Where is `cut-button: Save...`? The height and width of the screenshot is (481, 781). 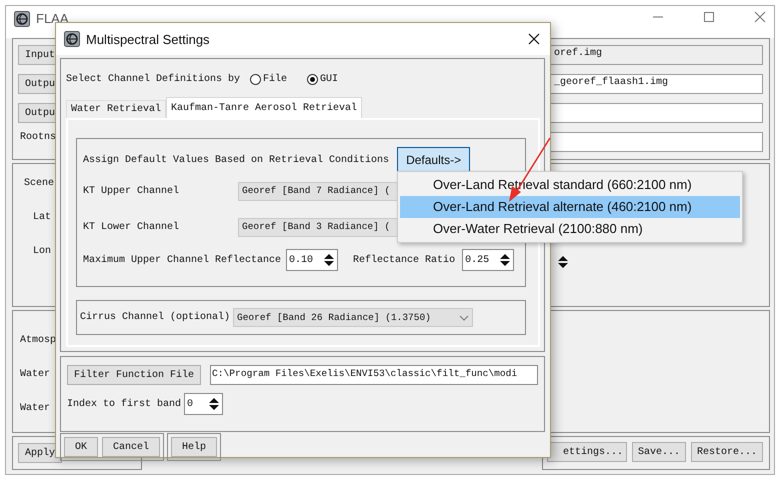
cut-button: Save... is located at coordinates (659, 452).